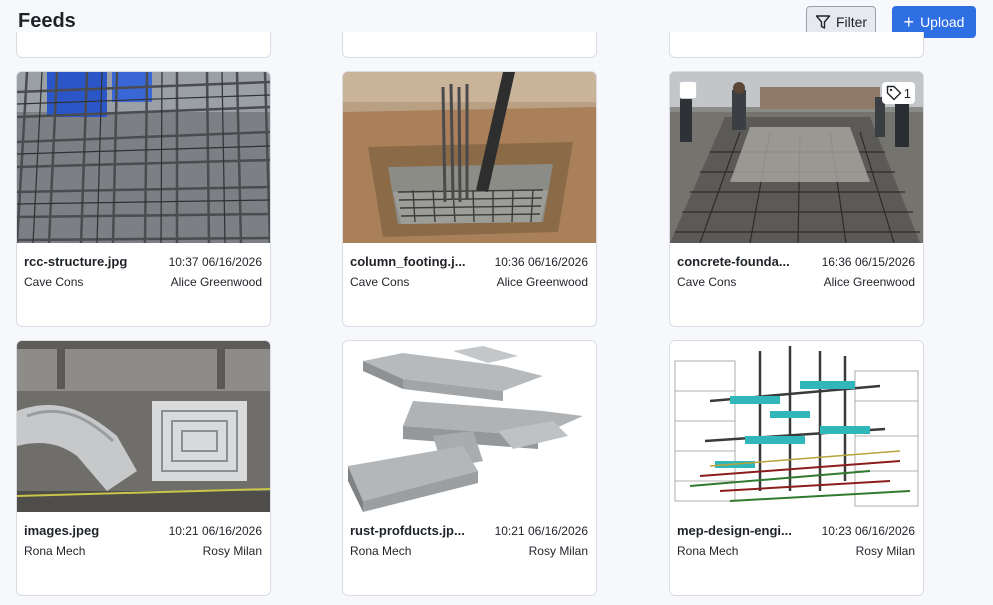 The width and height of the screenshot is (993, 605). Describe the element at coordinates (47, 21) in the screenshot. I see `page-title: Feeds` at that location.